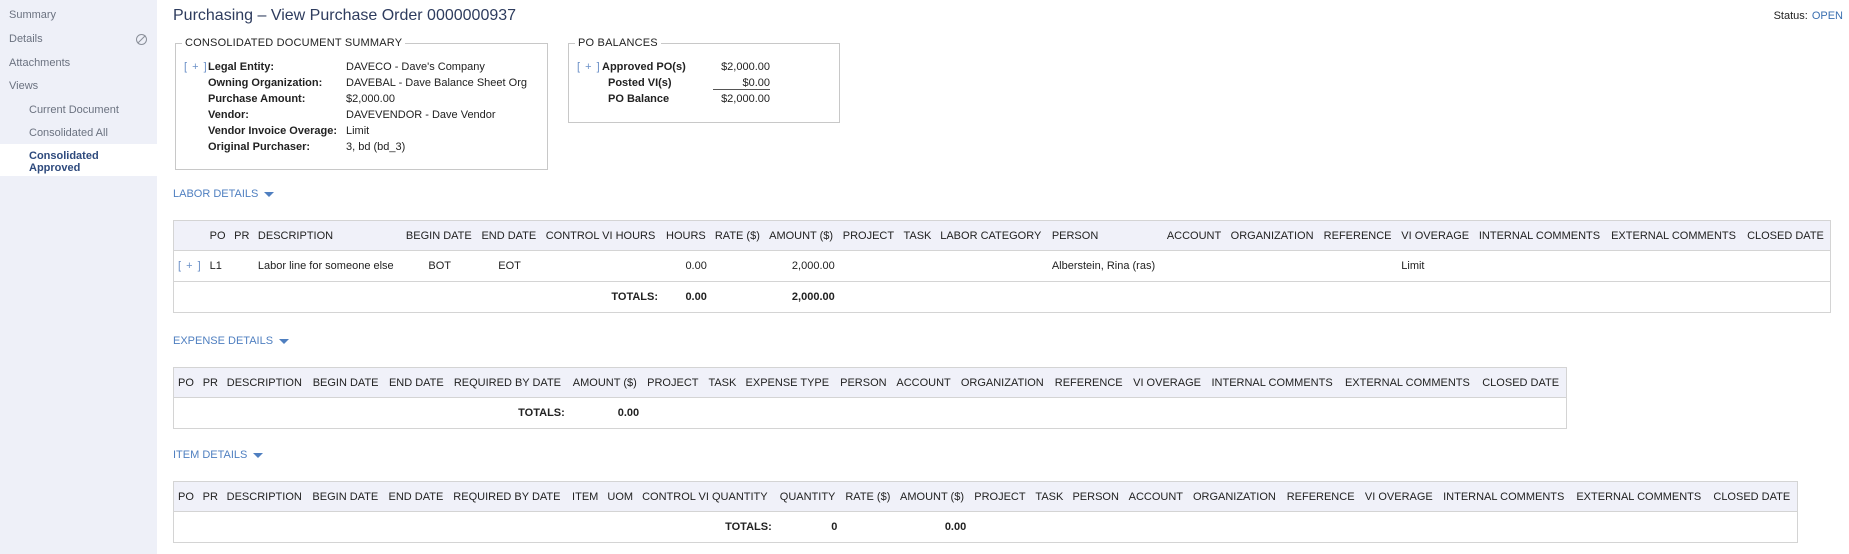  I want to click on summary-label: Purchase Amount:, so click(257, 99).